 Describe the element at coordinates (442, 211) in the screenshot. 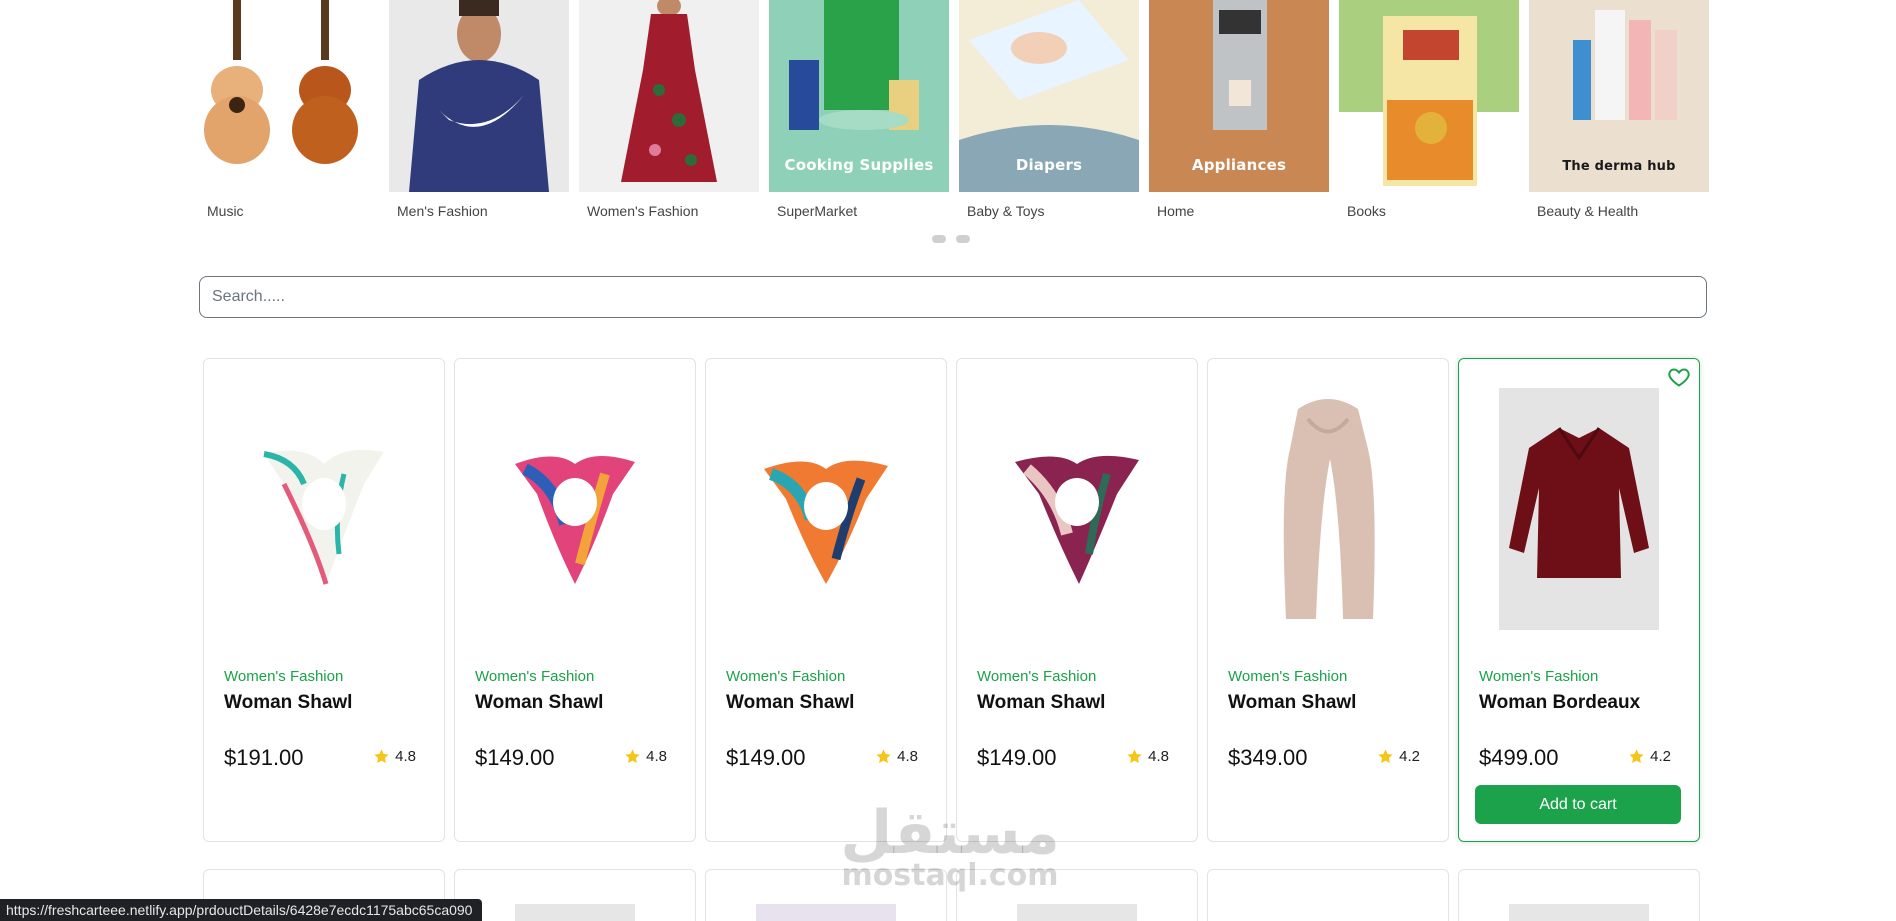

I see `category-label: Men's Fashion` at that location.